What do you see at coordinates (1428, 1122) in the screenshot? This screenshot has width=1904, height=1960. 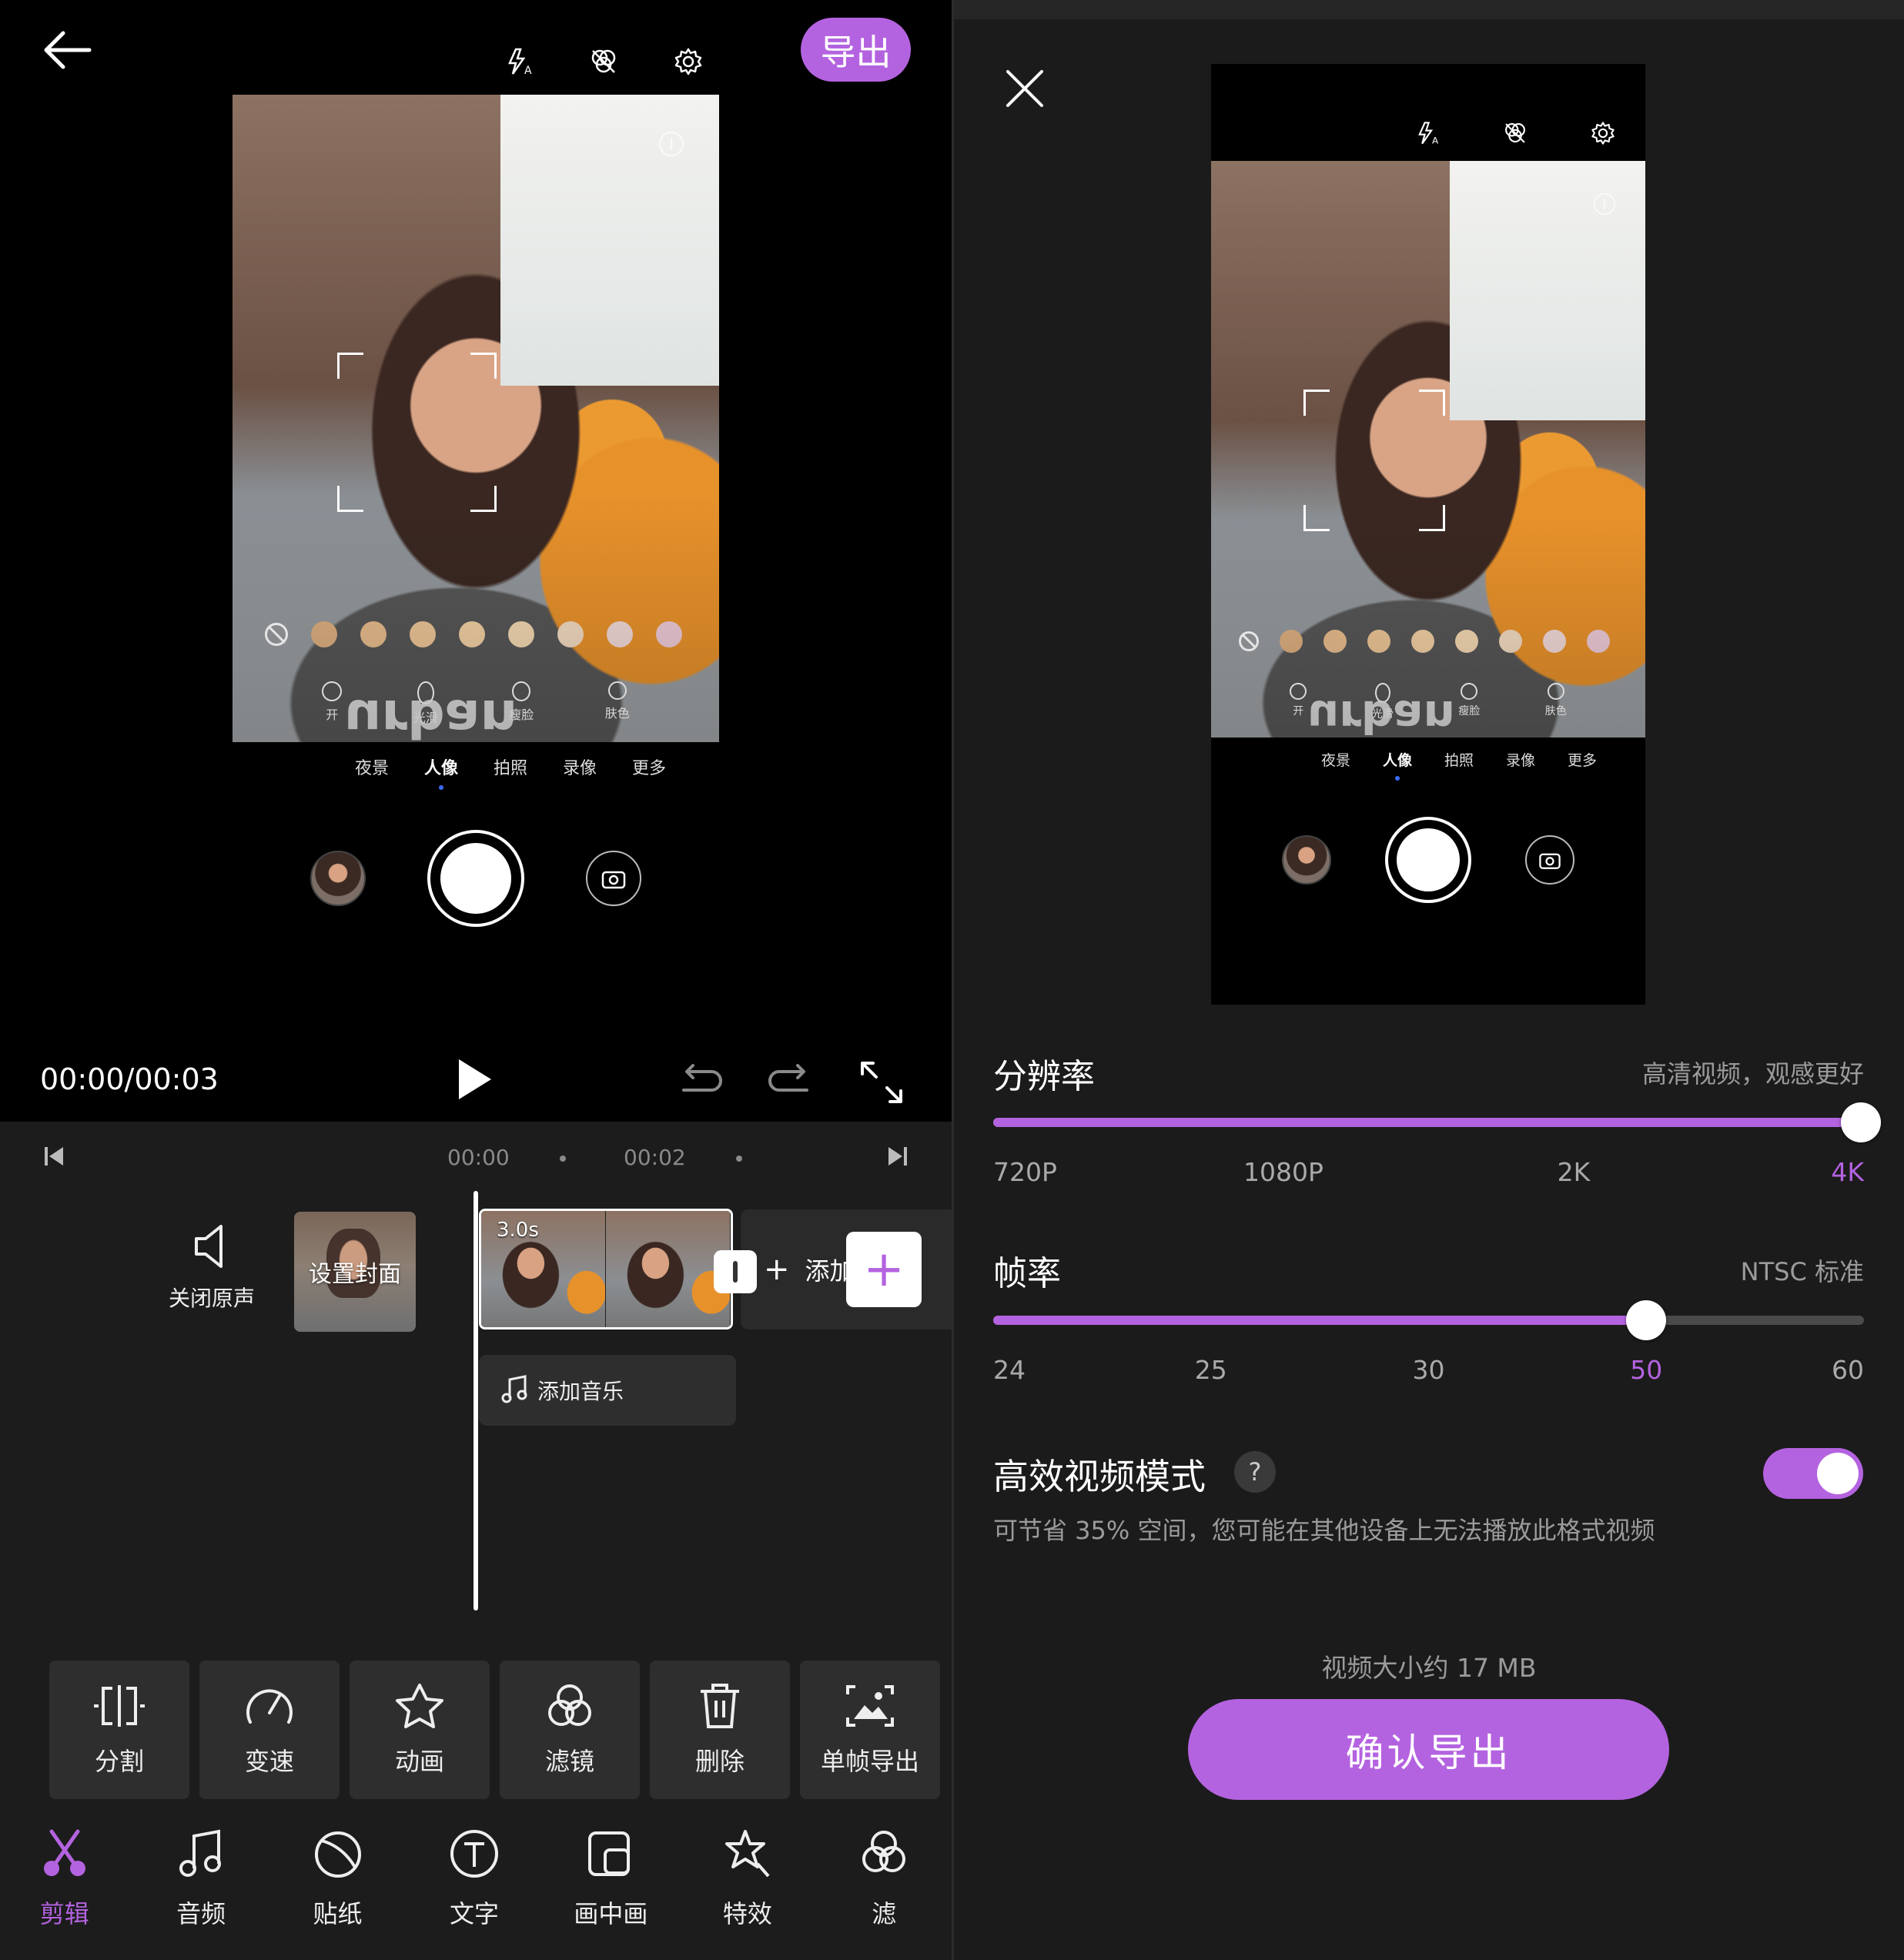 I see `resolution-slider-fill` at bounding box center [1428, 1122].